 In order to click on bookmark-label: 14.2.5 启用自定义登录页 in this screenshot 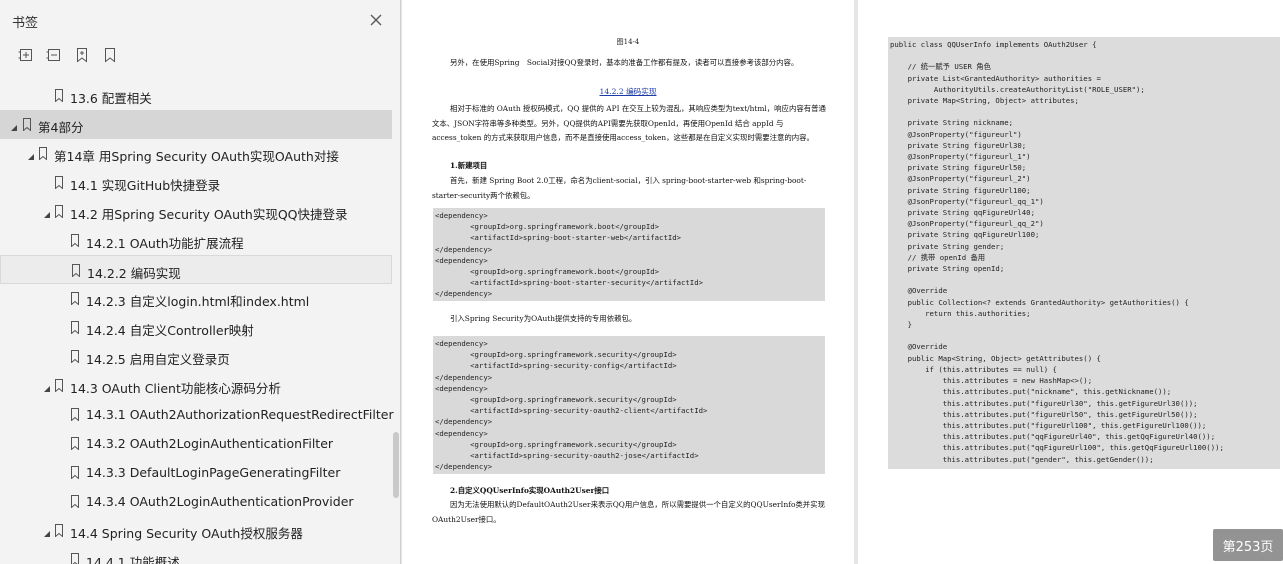, I will do `click(158, 359)`.